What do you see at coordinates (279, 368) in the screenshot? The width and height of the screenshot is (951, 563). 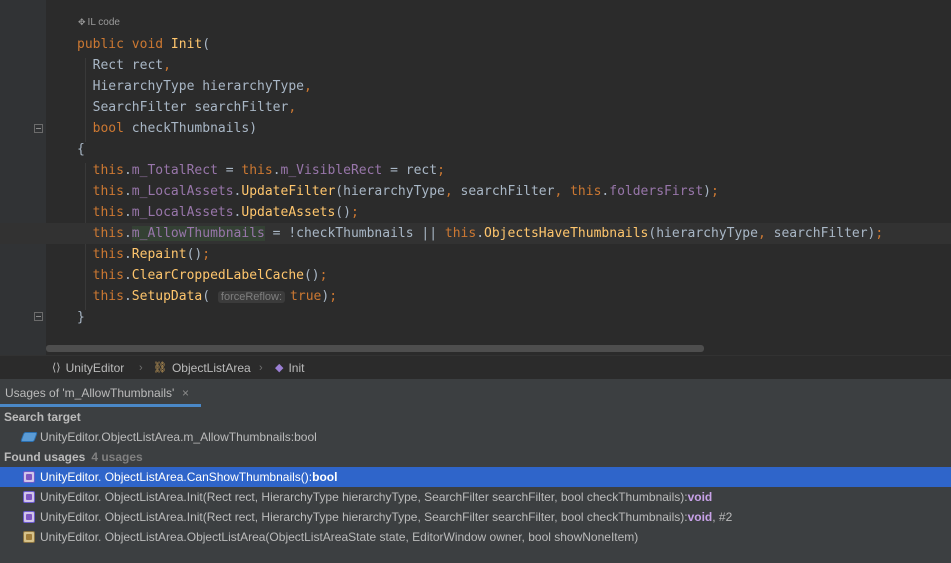 I see `method-icon: ◆` at bounding box center [279, 368].